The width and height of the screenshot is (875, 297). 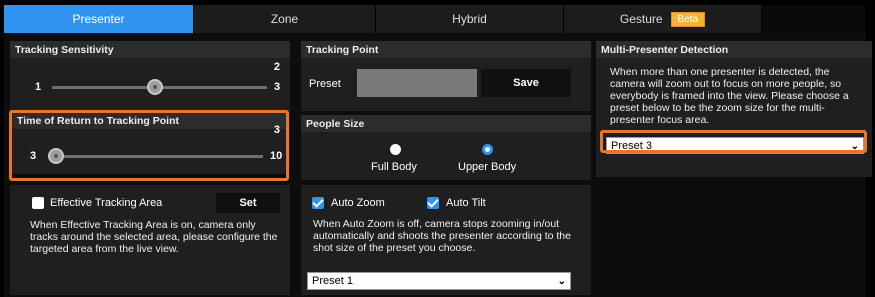 What do you see at coordinates (433, 203) in the screenshot?
I see `auto-tilt-checkbox` at bounding box center [433, 203].